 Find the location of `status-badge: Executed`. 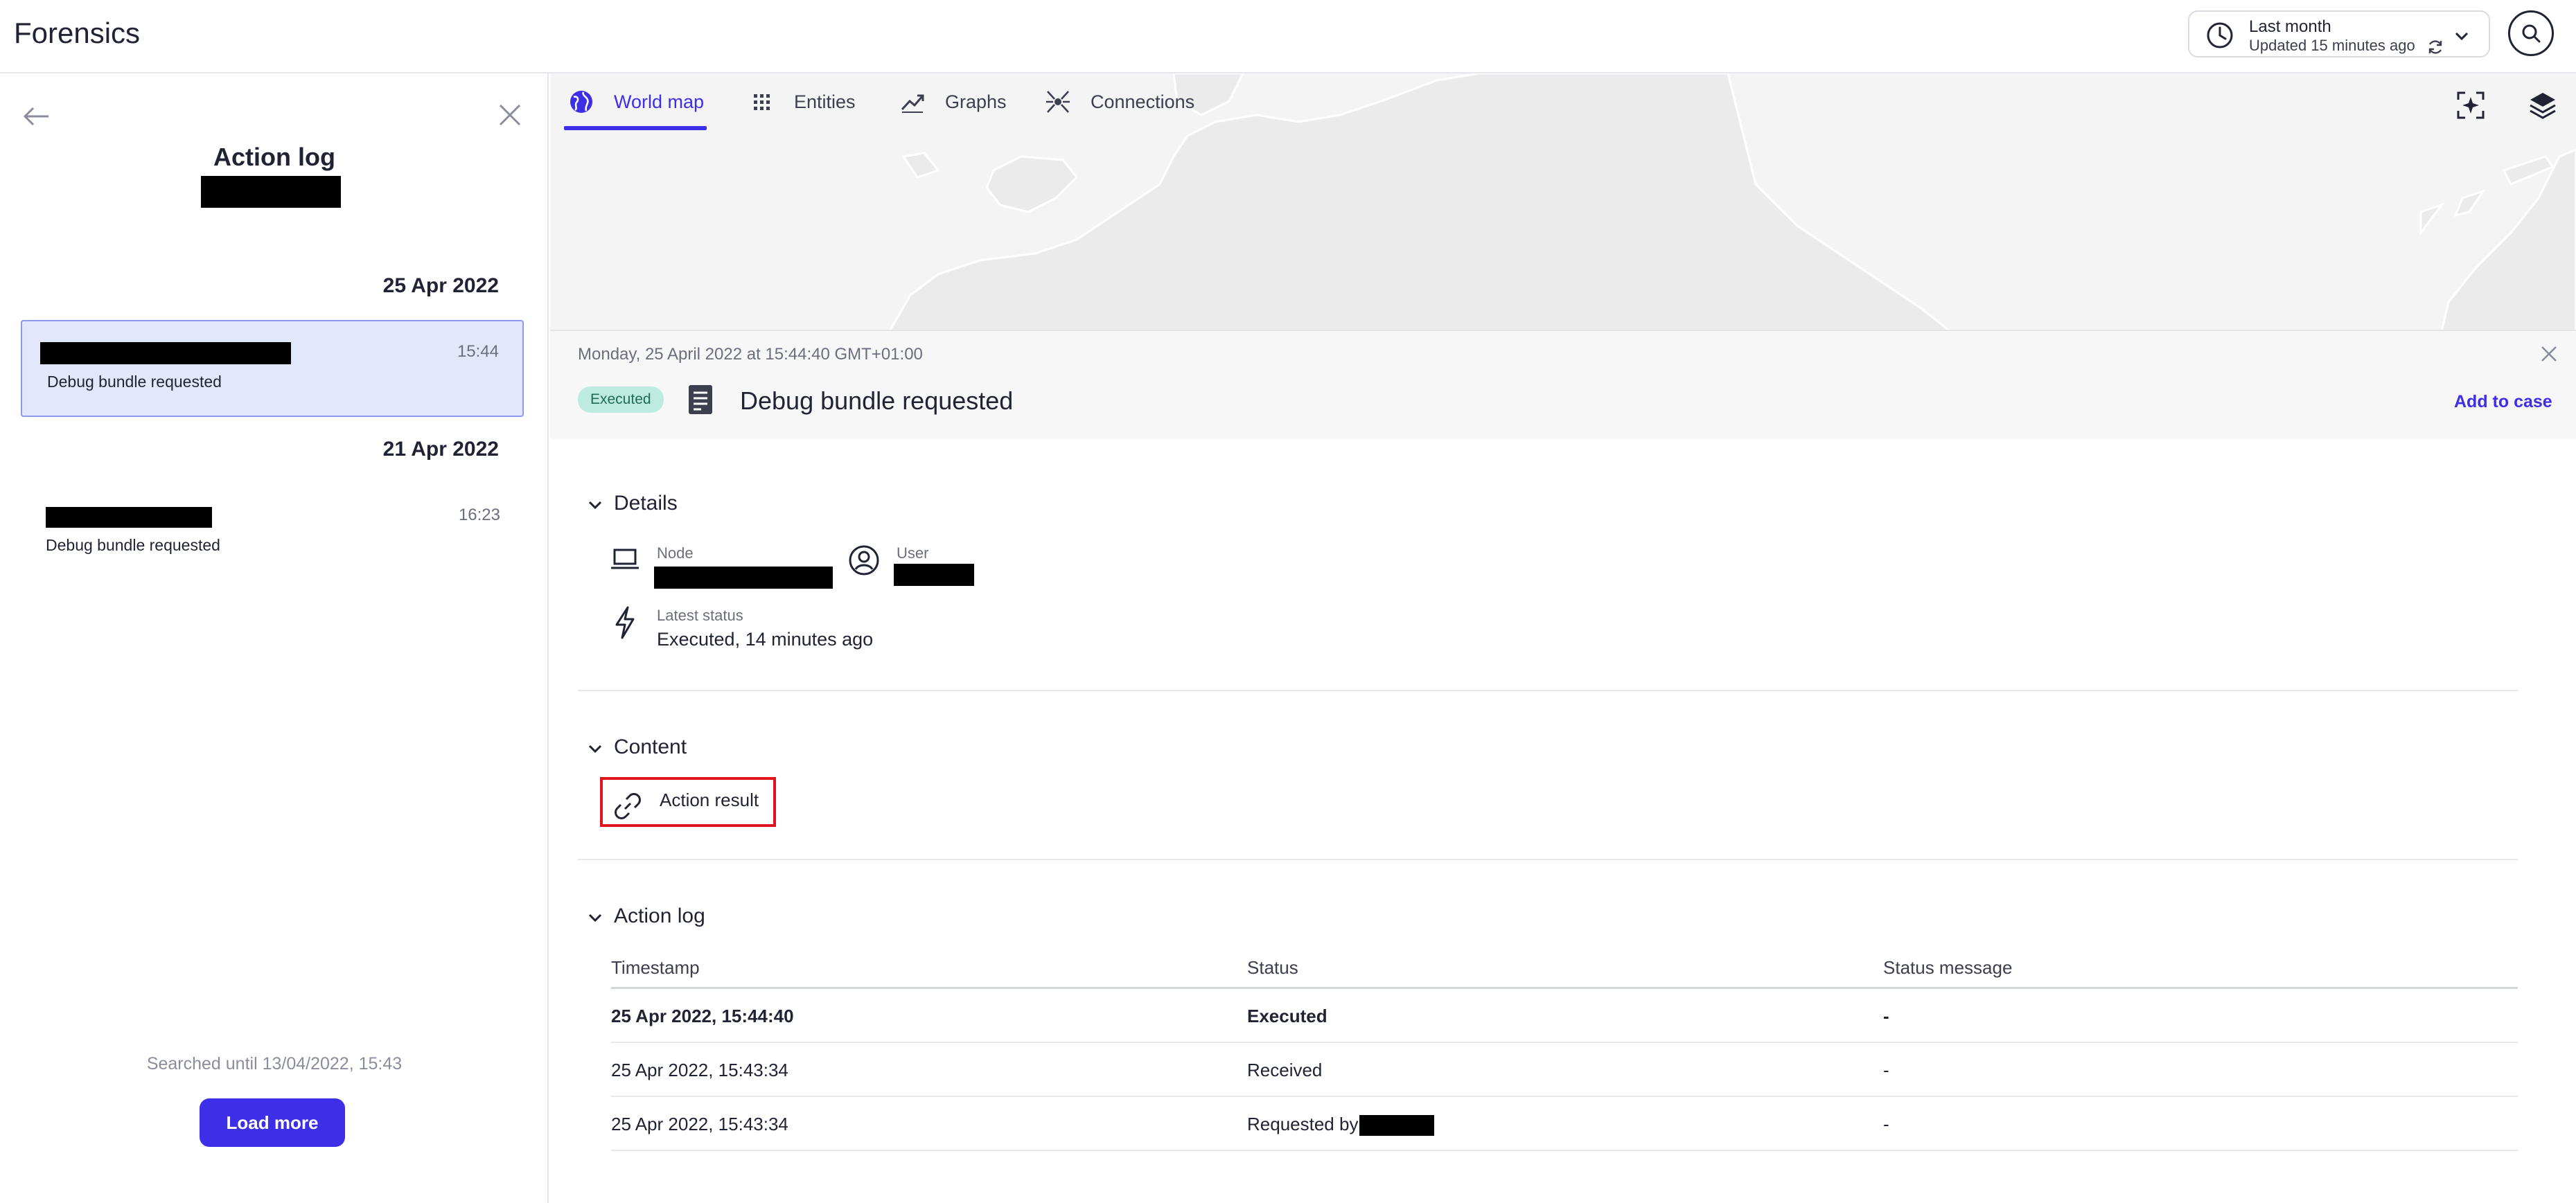

status-badge: Executed is located at coordinates (621, 399).